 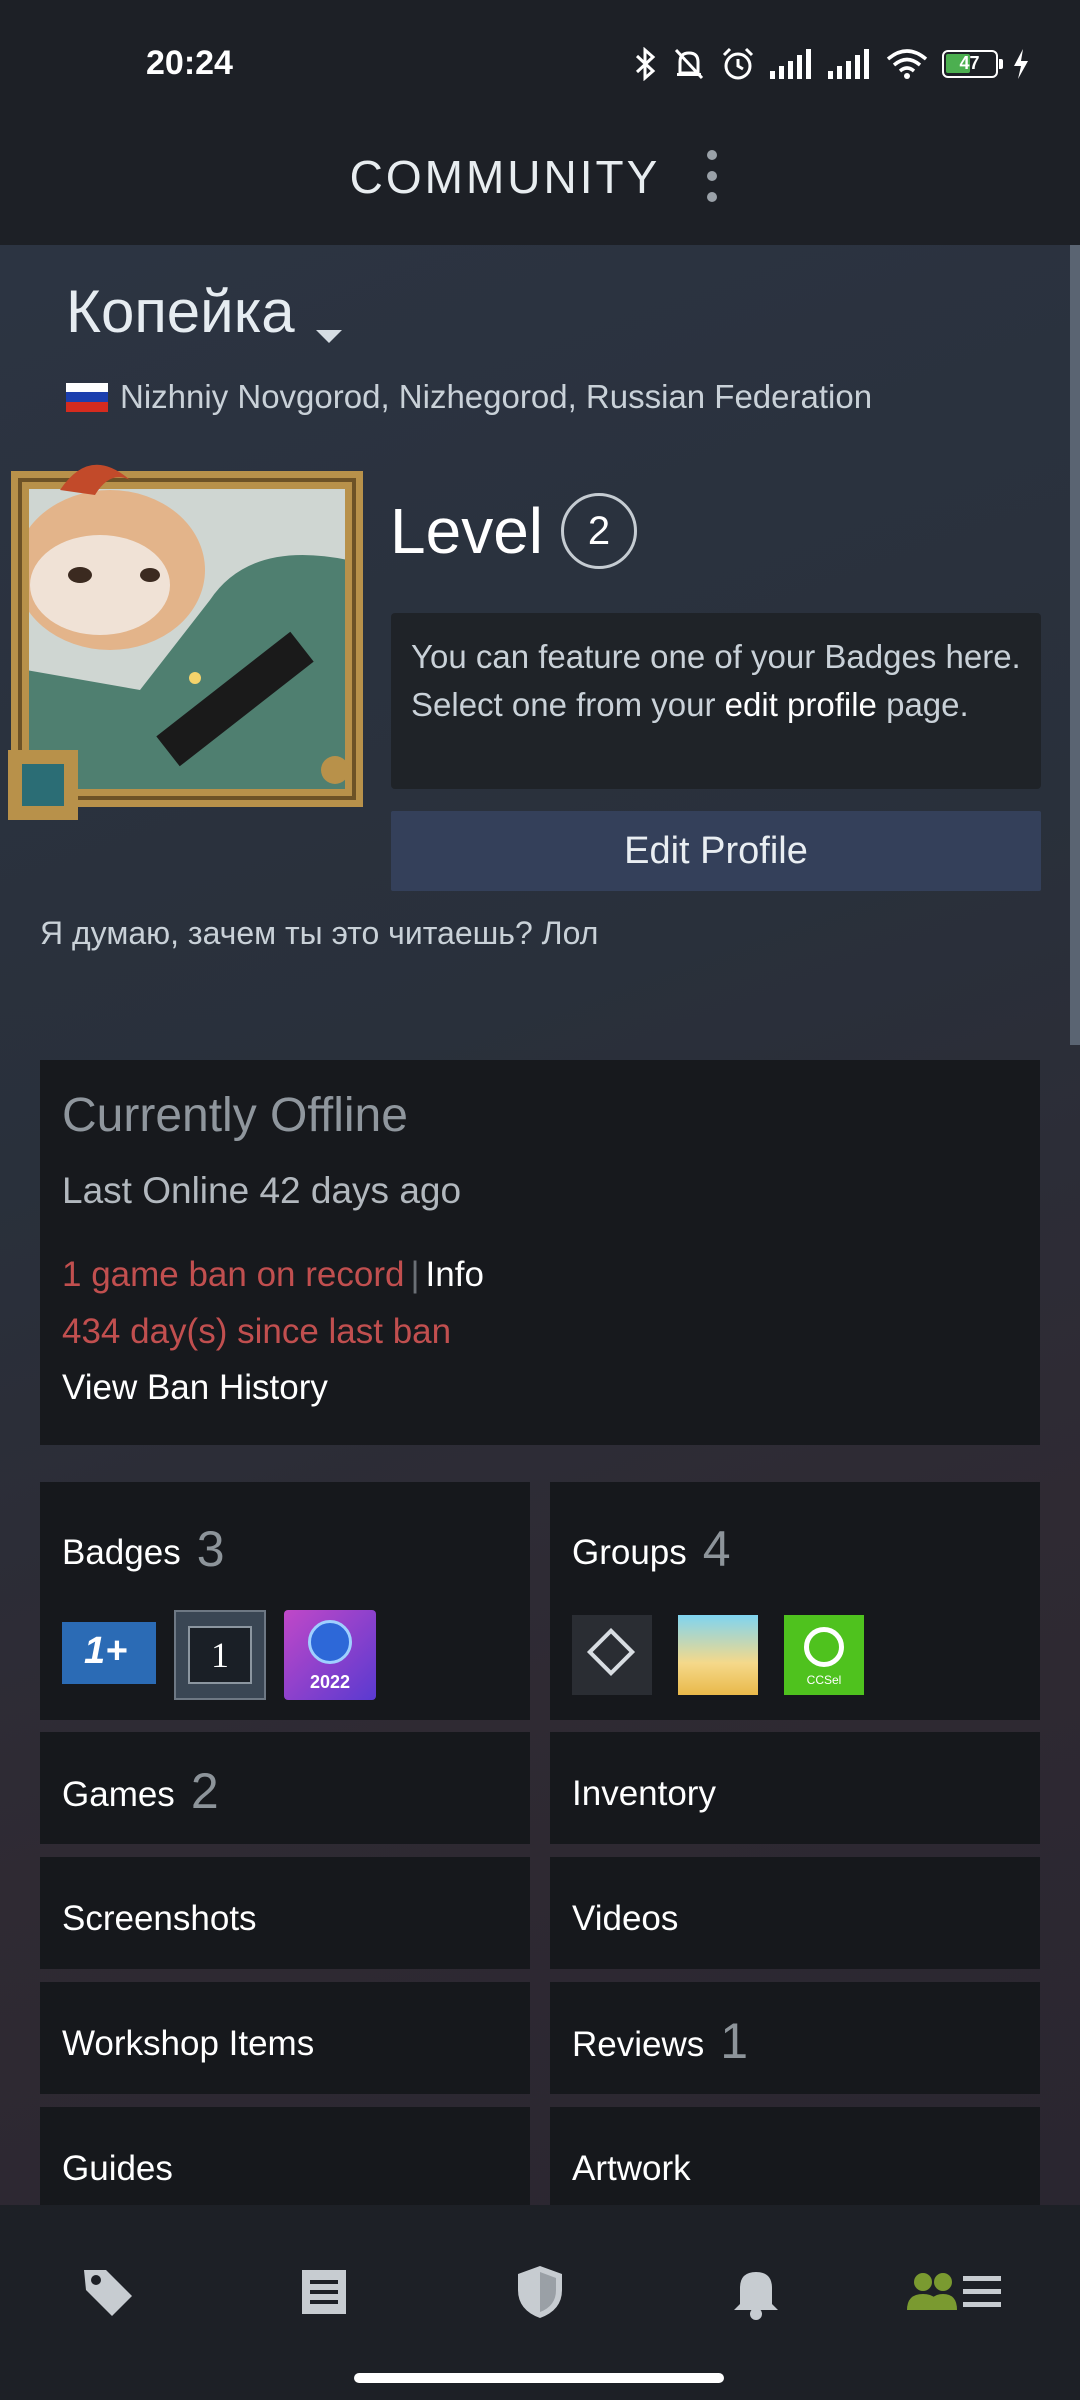 I want to click on wifi-icon, so click(x=907, y=64).